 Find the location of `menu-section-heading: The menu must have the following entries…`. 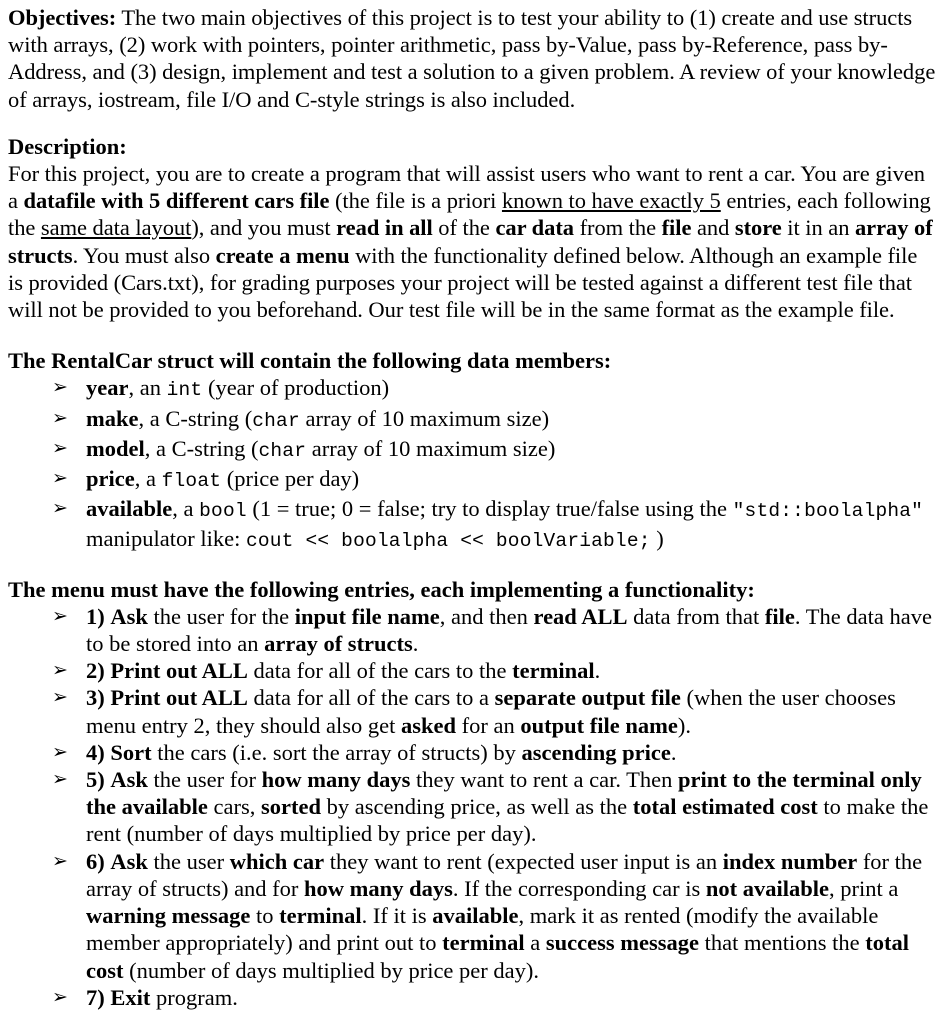

menu-section-heading: The menu must have the following entries… is located at coordinates (381, 589).